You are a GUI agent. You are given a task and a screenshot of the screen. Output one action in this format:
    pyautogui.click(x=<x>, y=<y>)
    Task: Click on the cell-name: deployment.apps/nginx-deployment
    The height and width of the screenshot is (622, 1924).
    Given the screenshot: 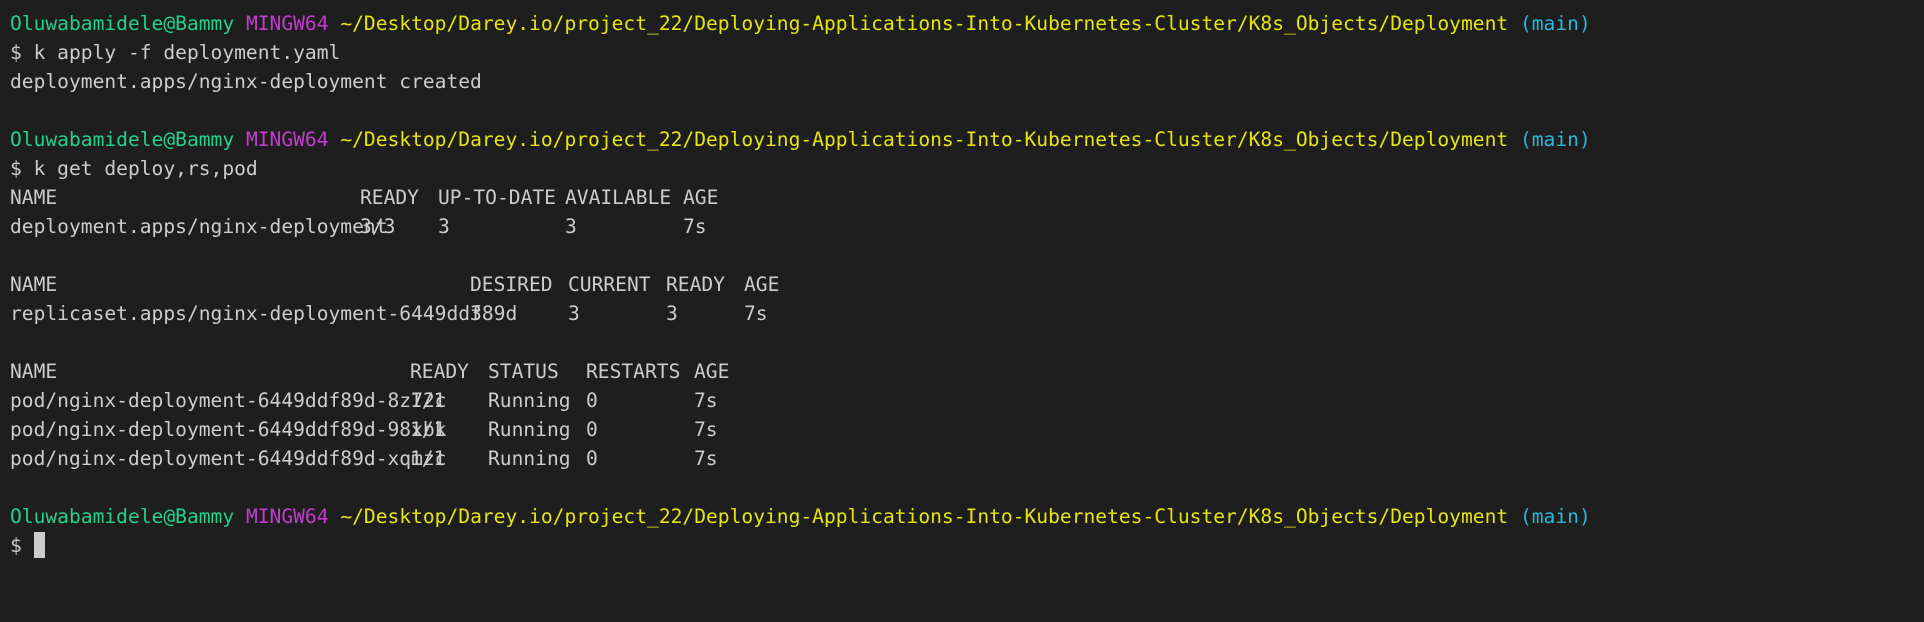 What is the action you would take?
    pyautogui.click(x=199, y=226)
    